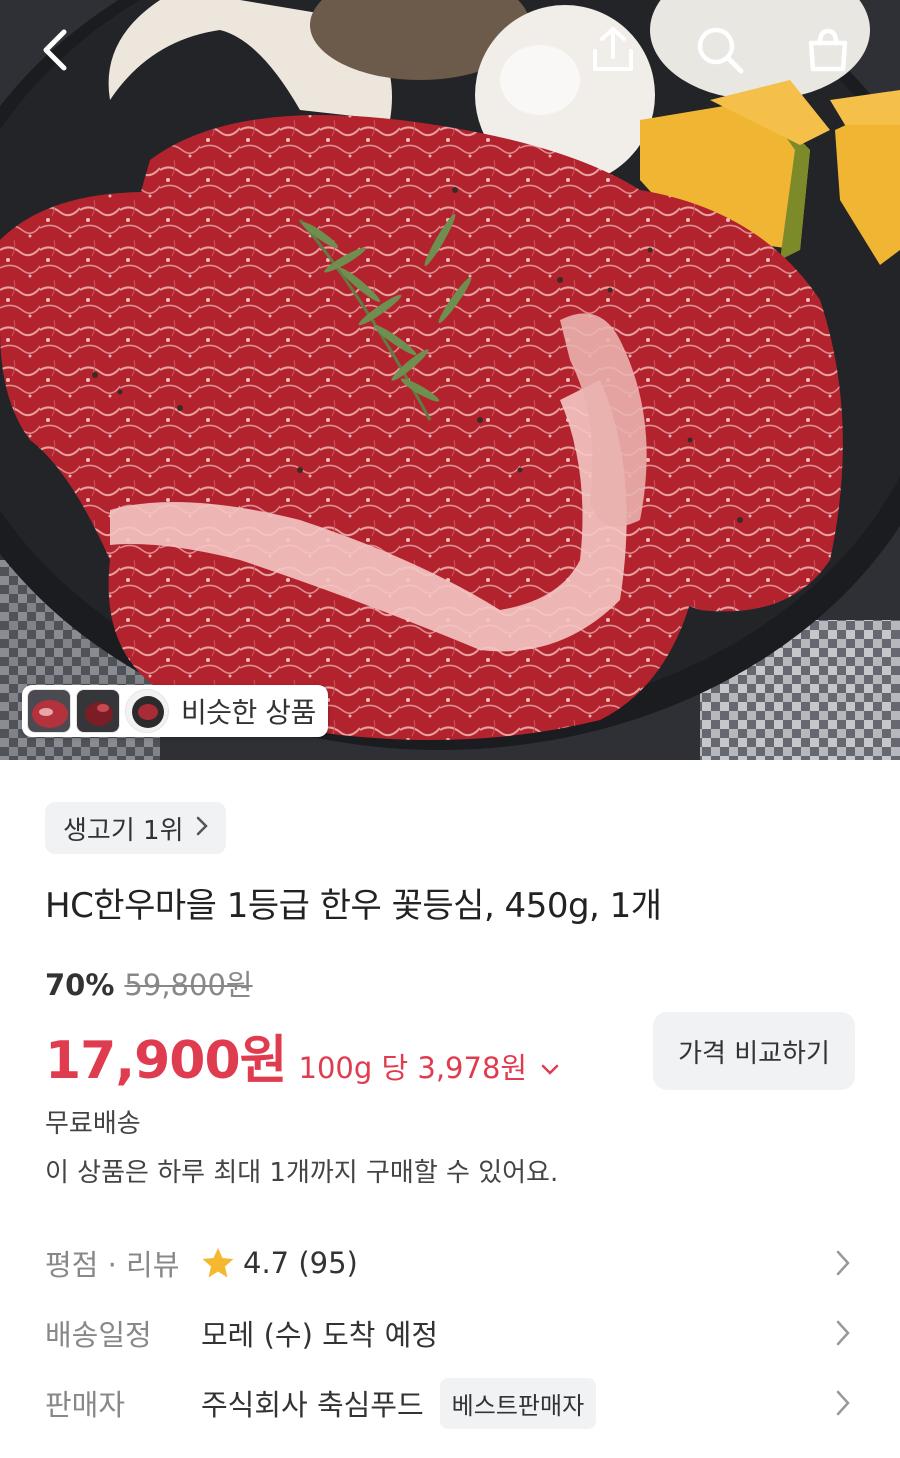  Describe the element at coordinates (248, 712) in the screenshot. I see `similar-products-label: 비슷한 상품` at that location.